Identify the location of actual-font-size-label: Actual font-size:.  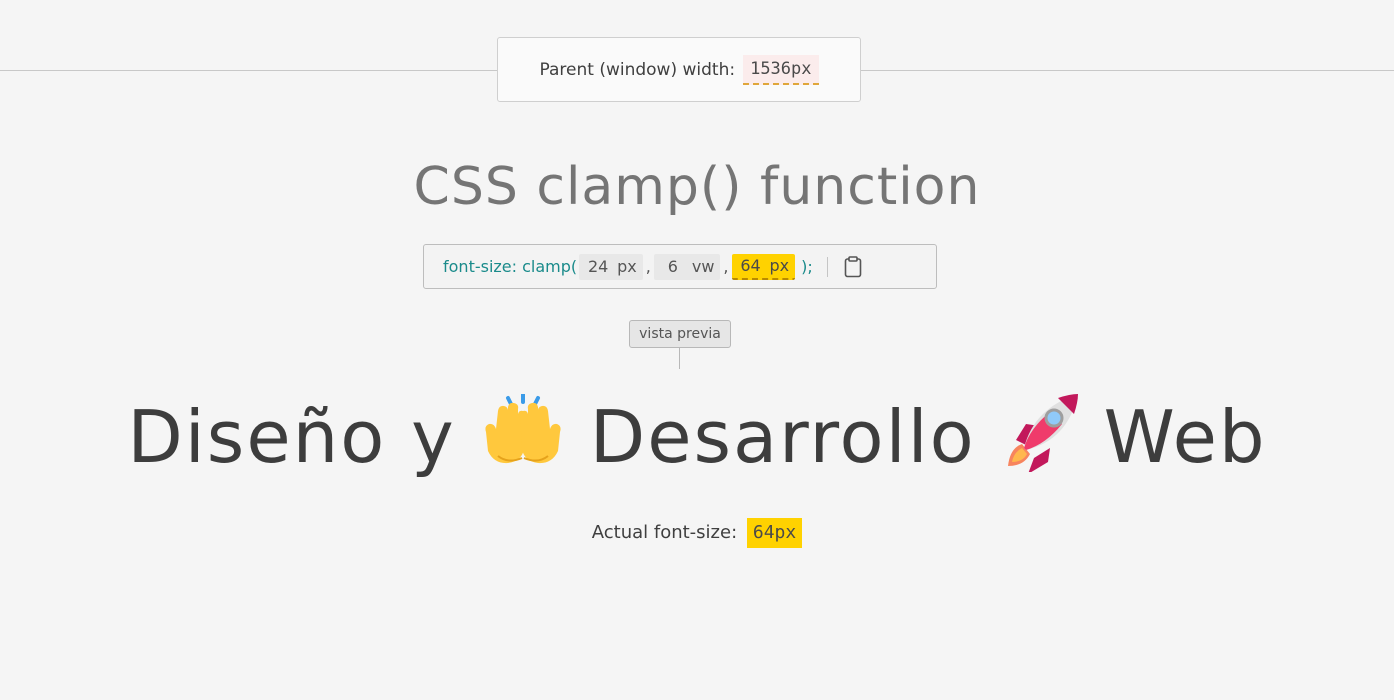
(664, 532).